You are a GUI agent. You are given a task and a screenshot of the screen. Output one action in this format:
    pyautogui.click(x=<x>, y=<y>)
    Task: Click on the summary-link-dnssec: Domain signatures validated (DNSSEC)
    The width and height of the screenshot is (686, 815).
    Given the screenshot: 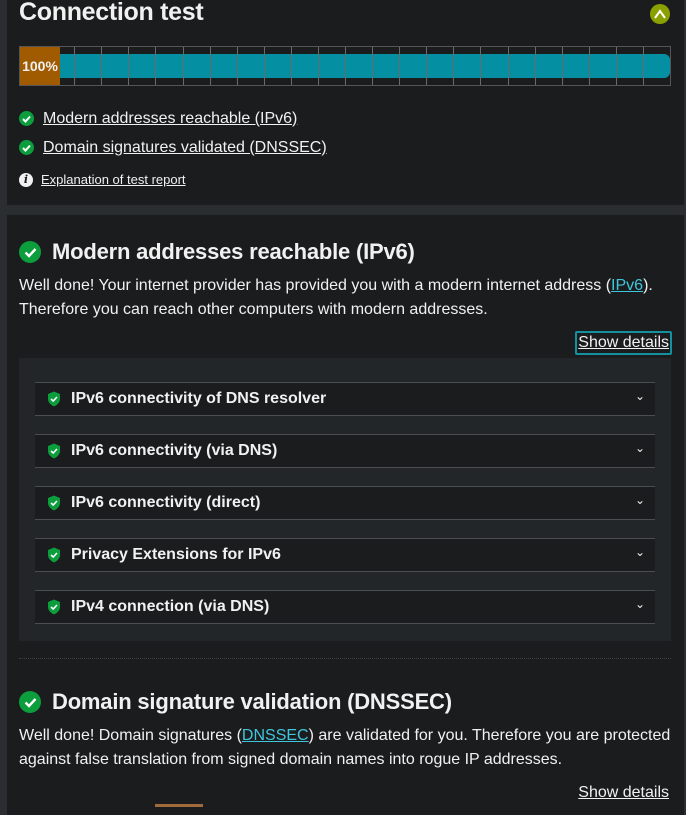 What is the action you would take?
    pyautogui.click(x=185, y=148)
    